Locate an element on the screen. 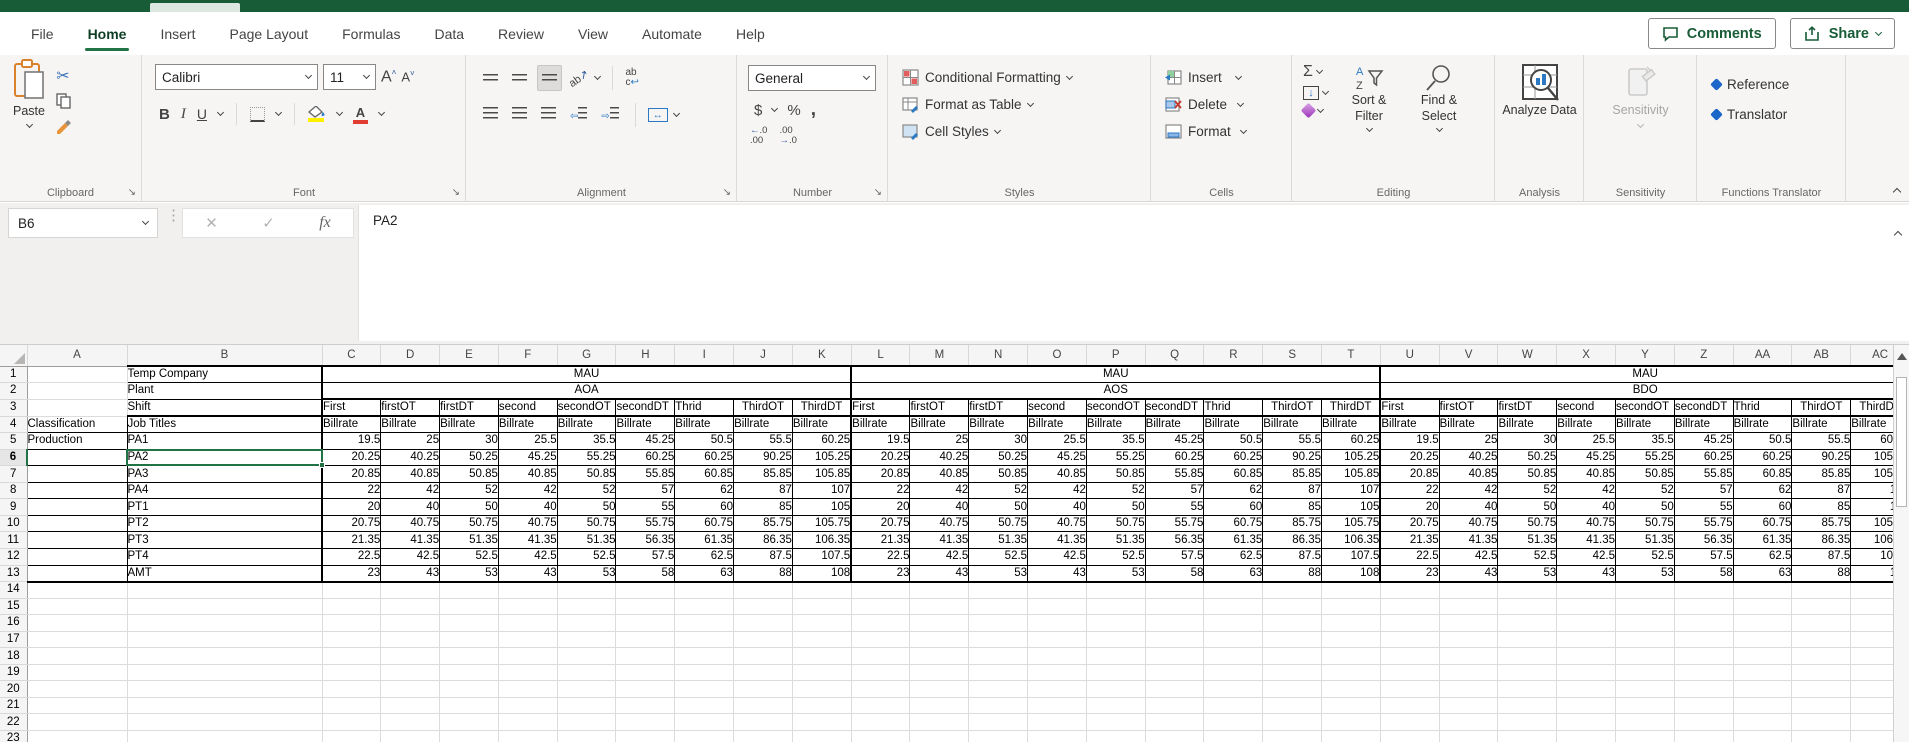 This screenshot has height=742, width=1909. formula-bar-splitter: ⋮ is located at coordinates (173, 215).